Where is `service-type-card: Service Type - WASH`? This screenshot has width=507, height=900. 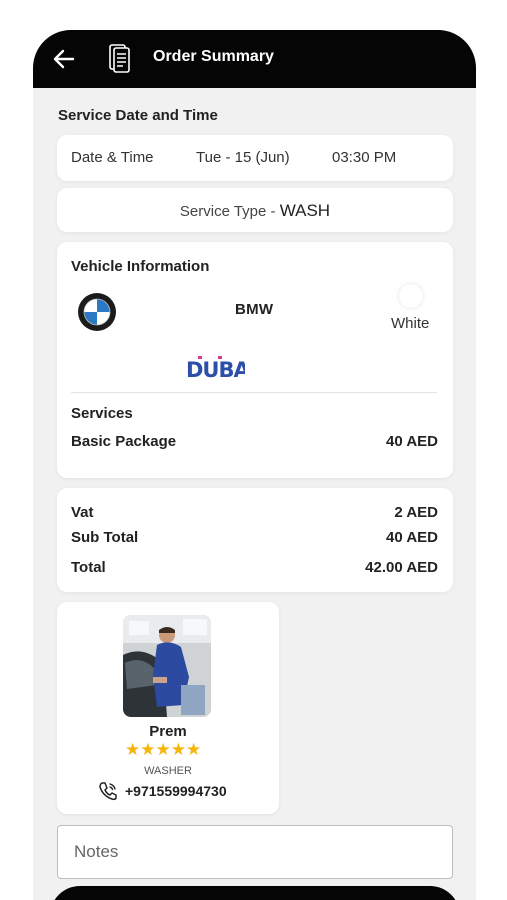 service-type-card: Service Type - WASH is located at coordinates (255, 210).